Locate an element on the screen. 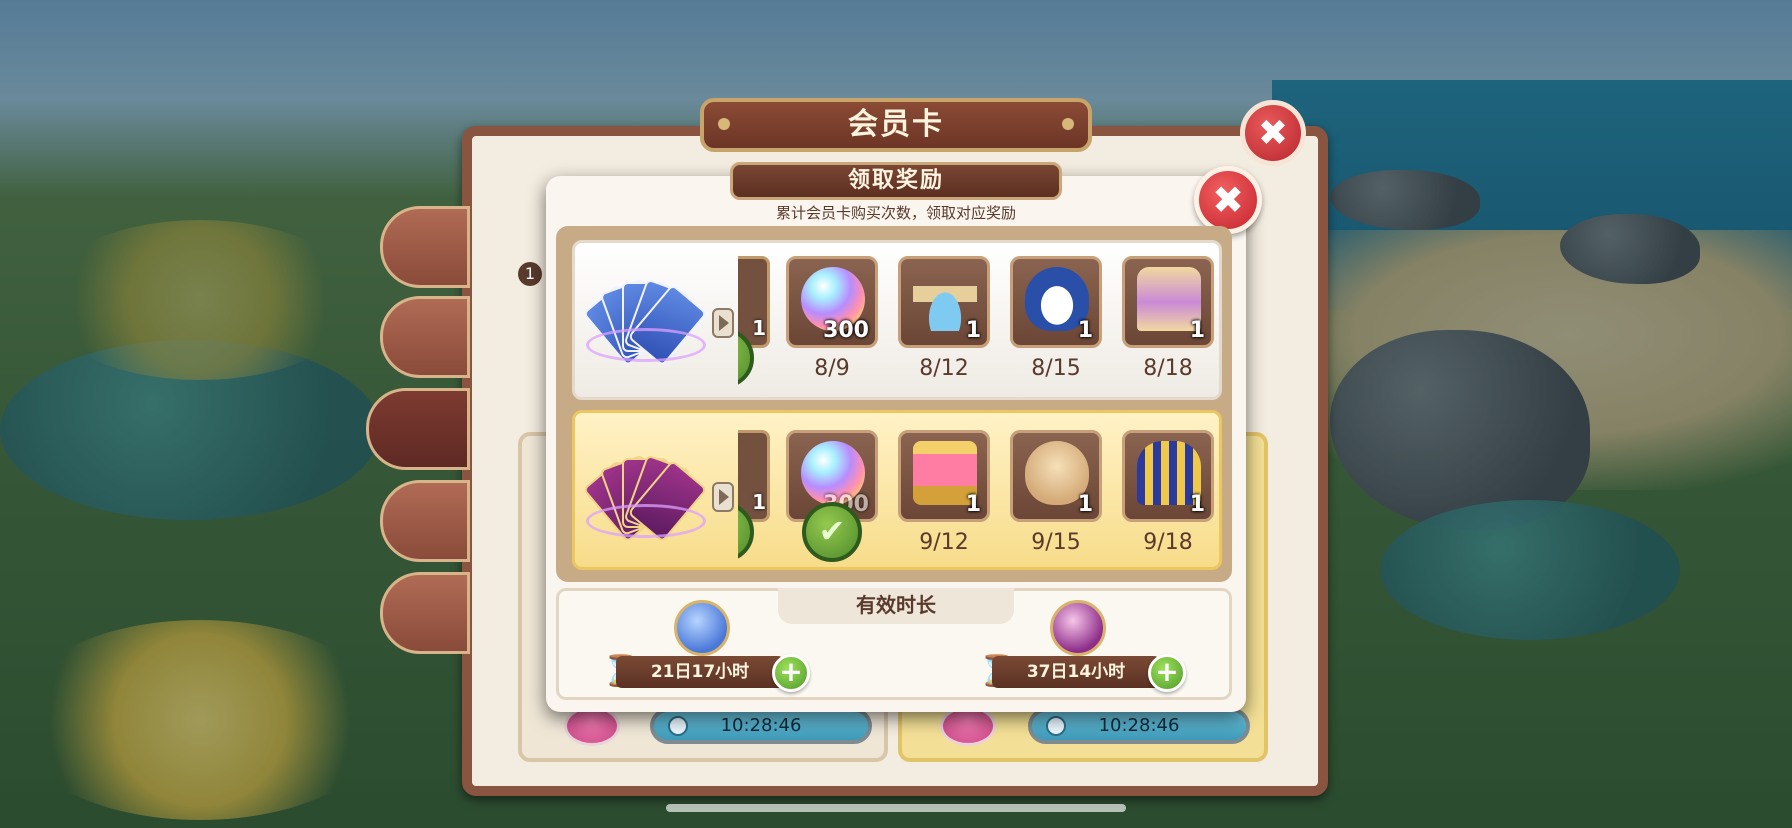 This screenshot has width=1792, height=828. tab-member-card is located at coordinates (418, 429).